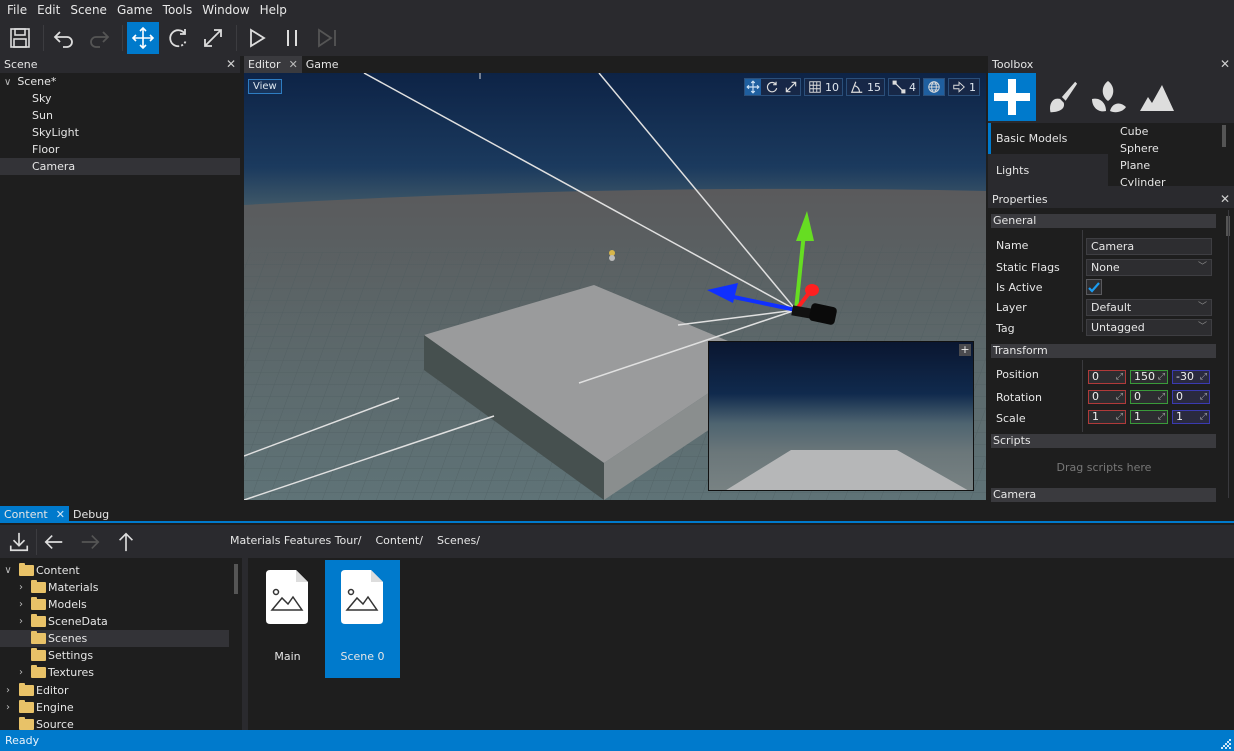 The height and width of the screenshot is (751, 1234). I want to click on scale-z-field: 1 ⤢, so click(1191, 417).